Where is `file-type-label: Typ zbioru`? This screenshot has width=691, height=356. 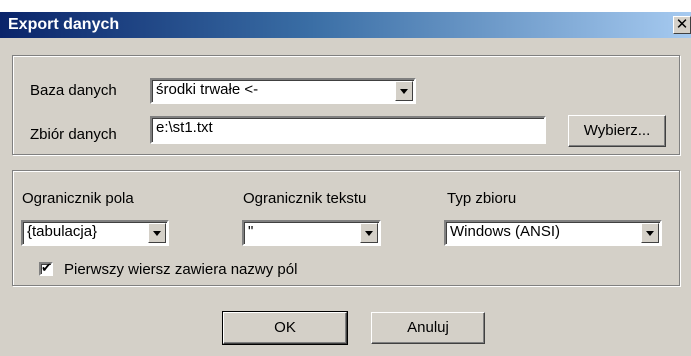 file-type-label: Typ zbioru is located at coordinates (482, 198).